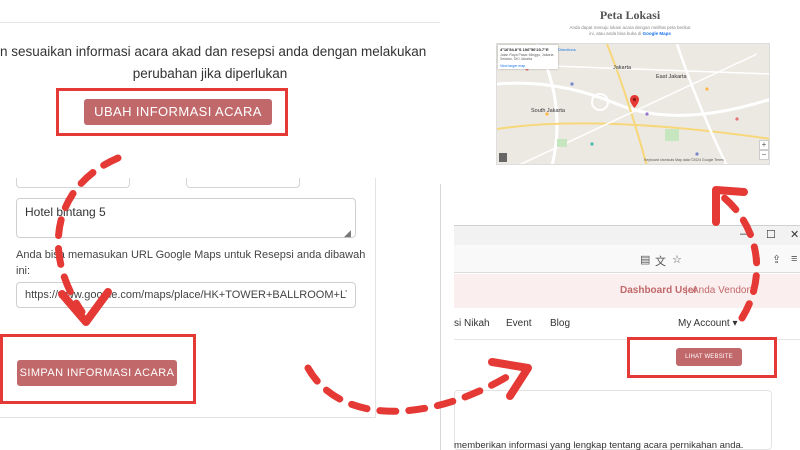  Describe the element at coordinates (97, 373) in the screenshot. I see `save-event-info-button: SIMPAN INFORMASI ACARA` at that location.